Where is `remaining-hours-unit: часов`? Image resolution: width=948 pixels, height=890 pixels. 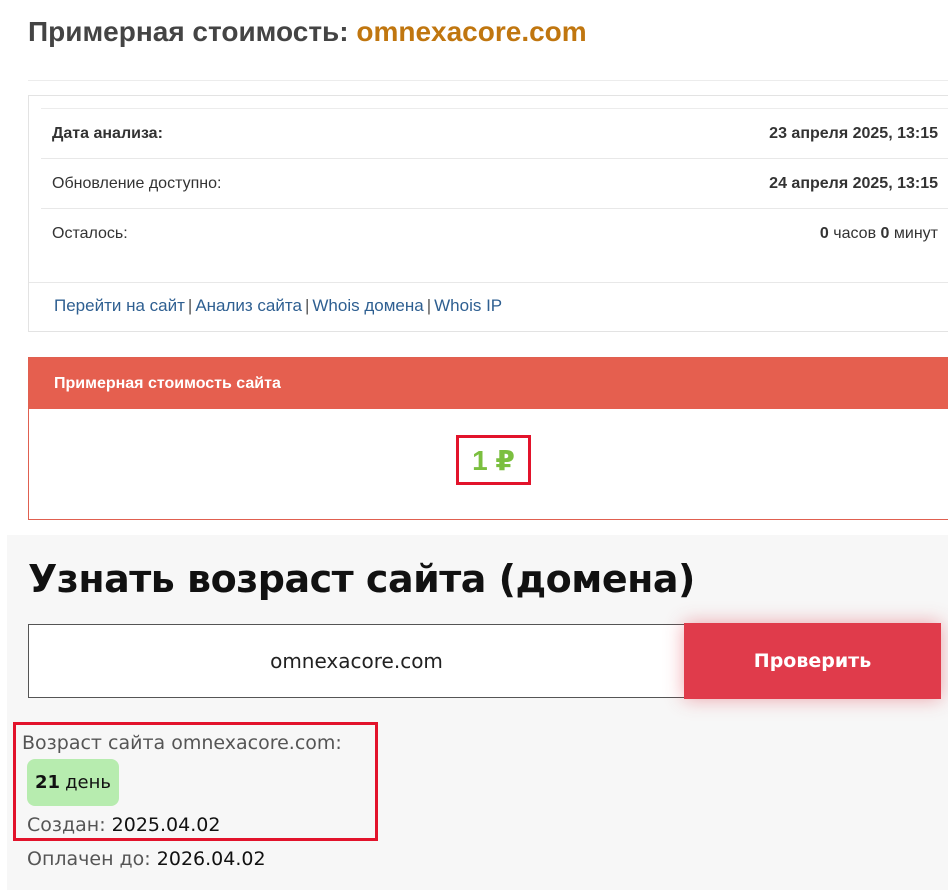
remaining-hours-unit: часов is located at coordinates (855, 233).